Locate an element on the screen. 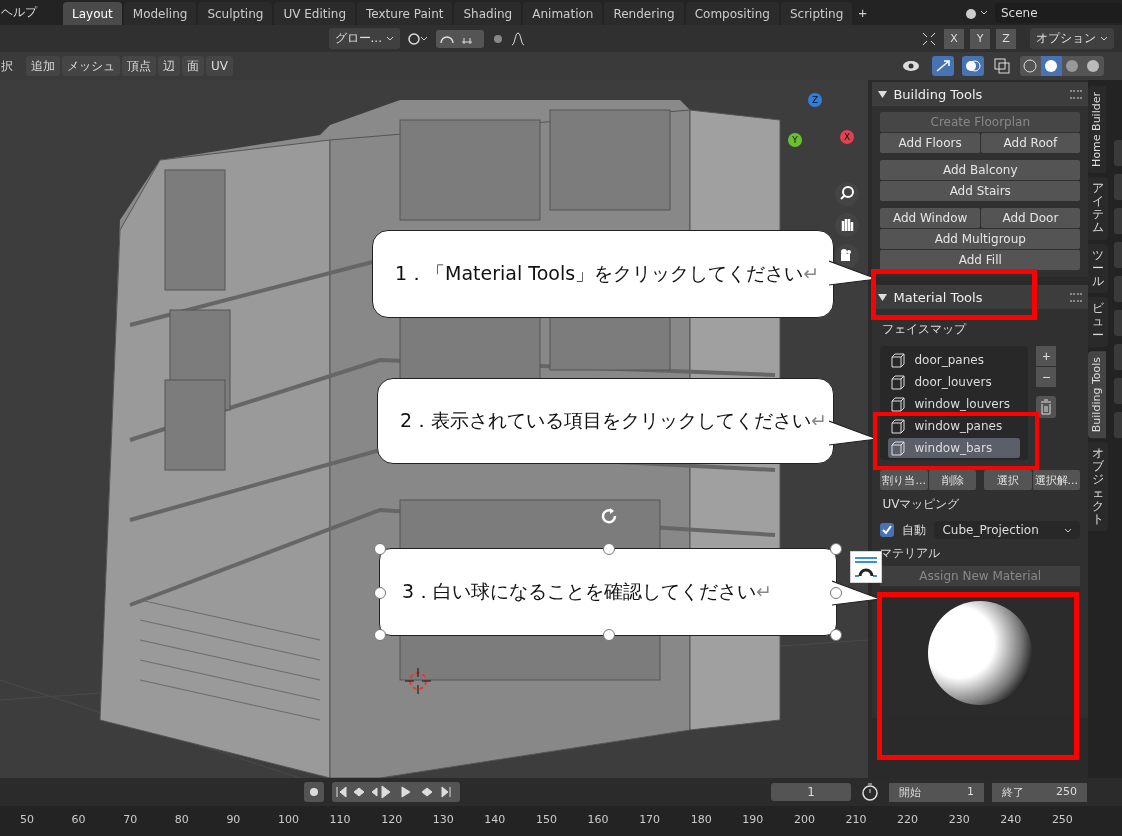  frame-number: 210 is located at coordinates (856, 819).